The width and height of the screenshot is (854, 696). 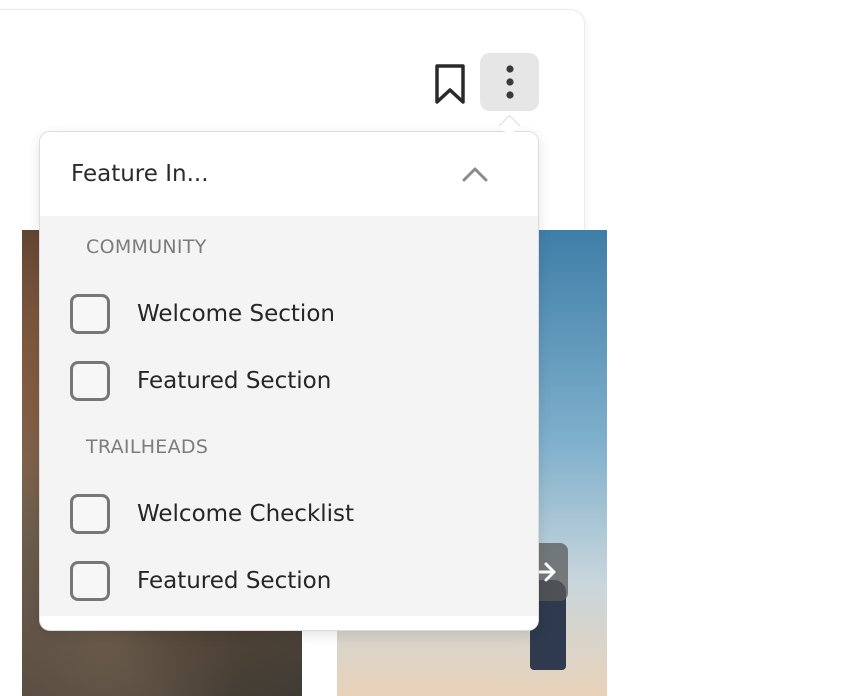 I want to click on more-options-button, so click(x=509, y=82).